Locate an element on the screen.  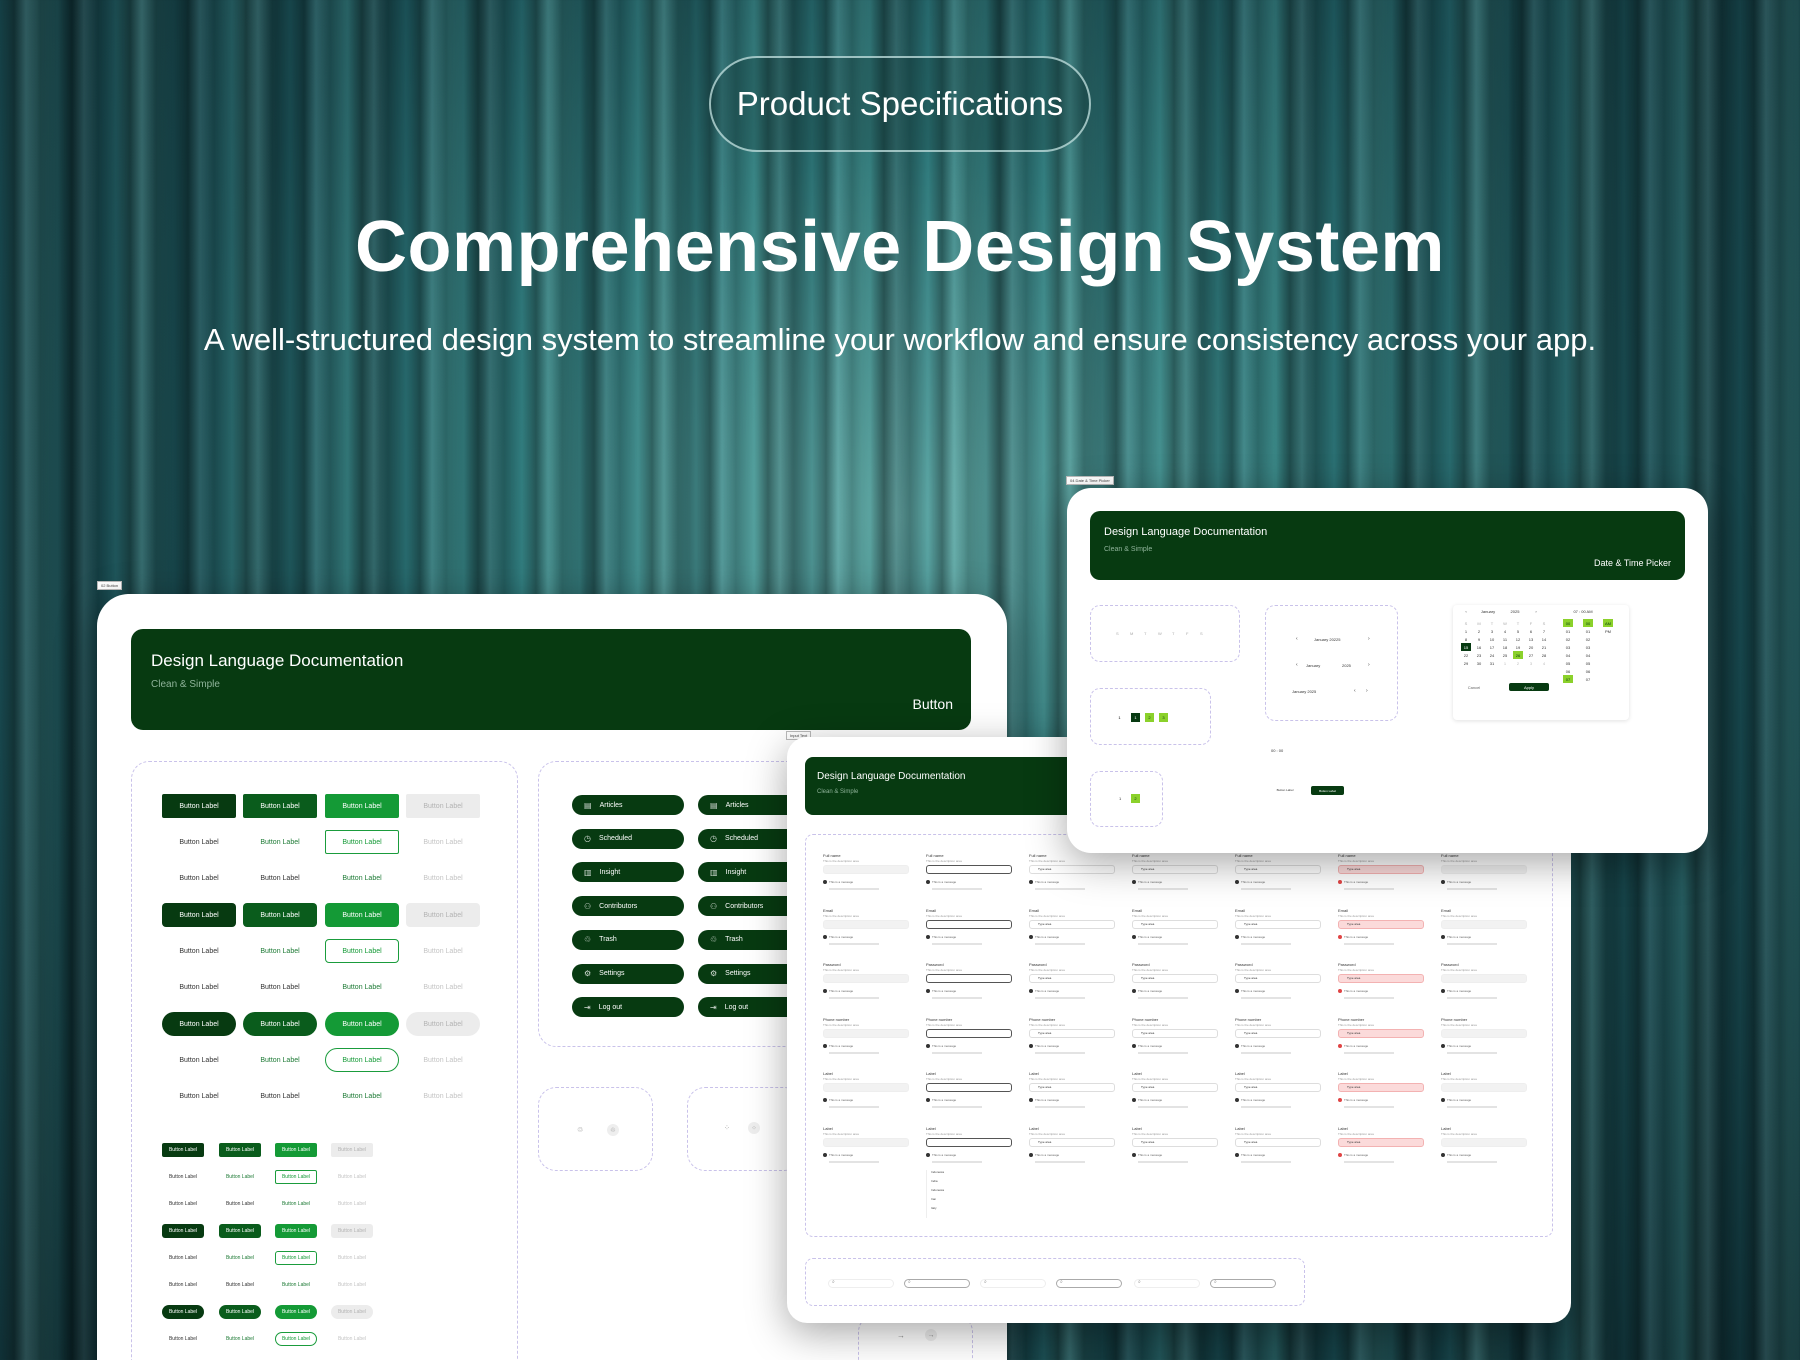
day-cell: 5 is located at coordinates (1518, 631).